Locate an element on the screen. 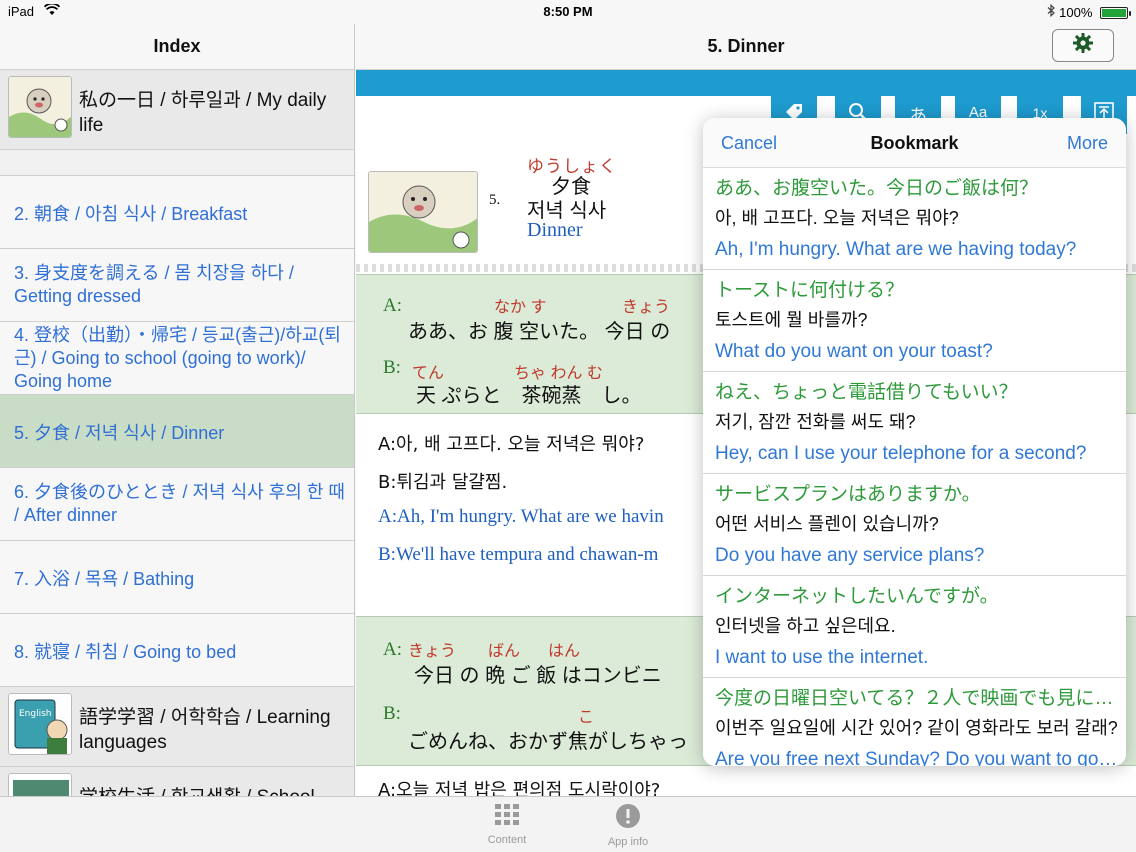 This screenshot has height=852, width=1136. list-item-breakfast: 2. 朝食 / 아침 식사 / Breakfast is located at coordinates (177, 212).